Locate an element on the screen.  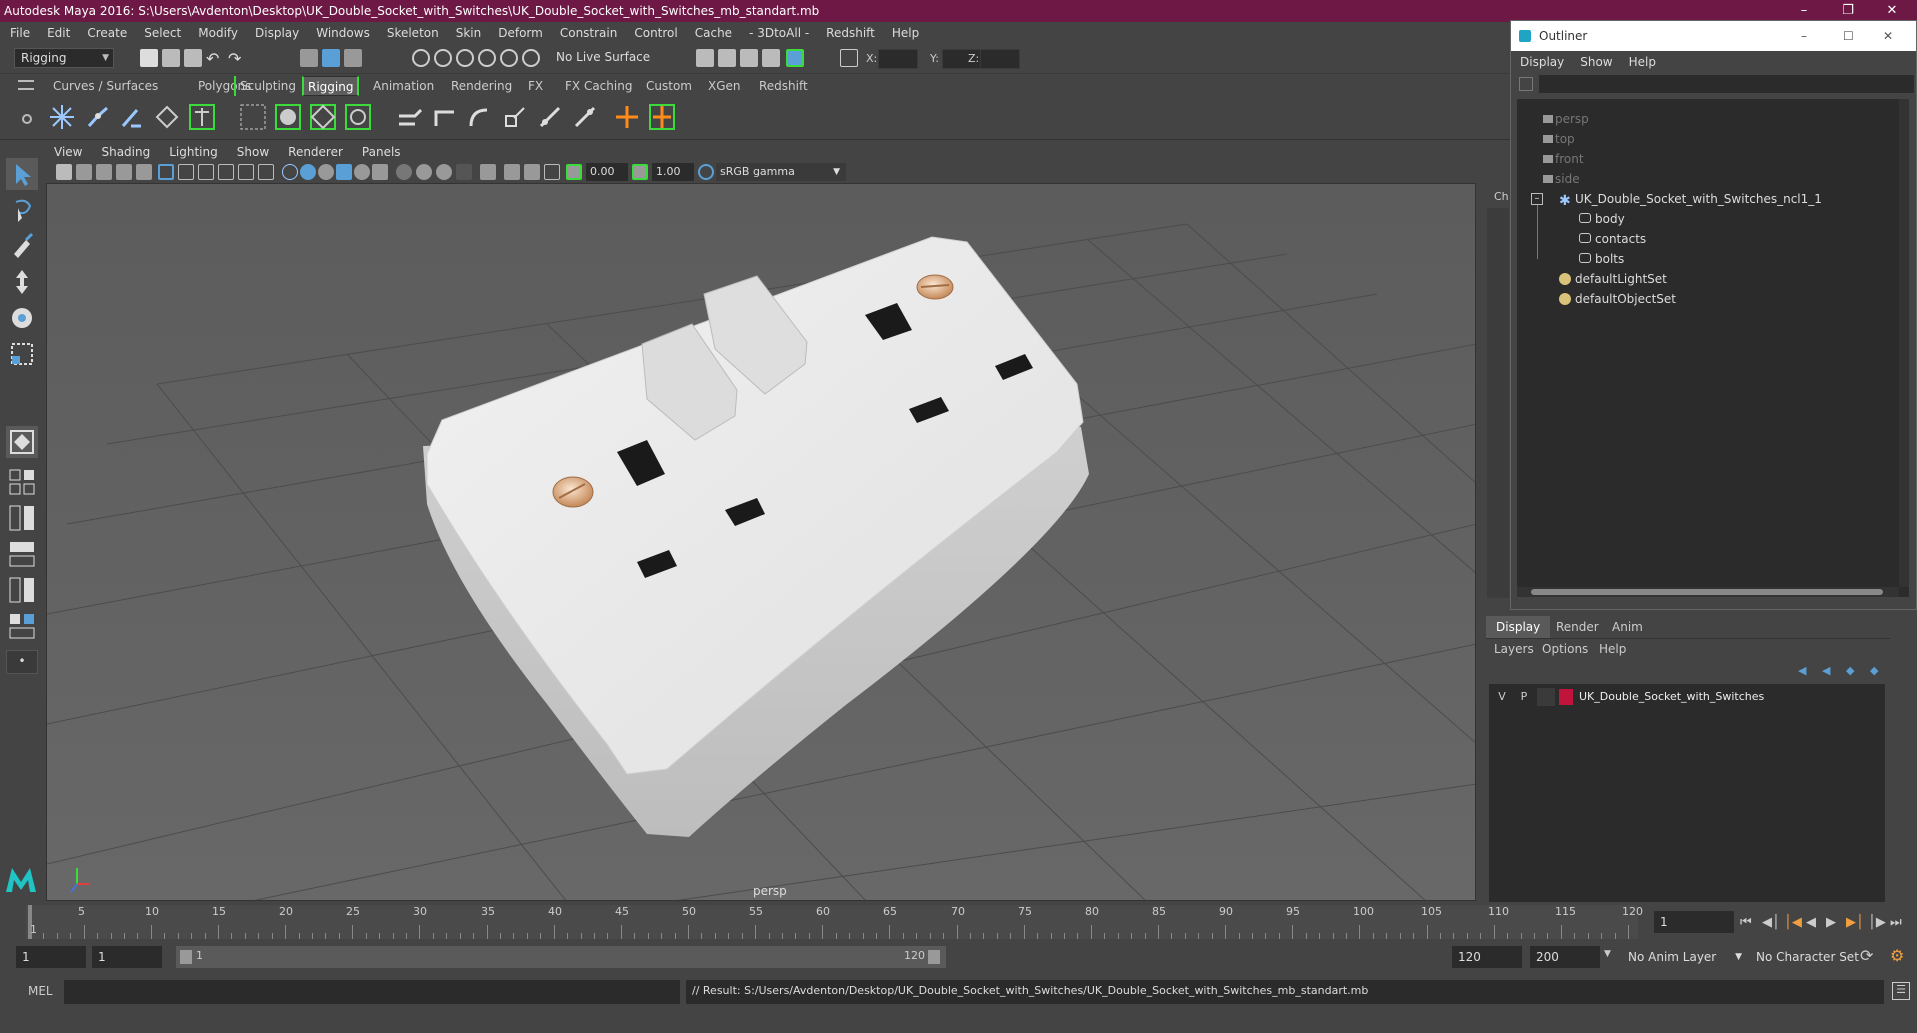
hypershade-icon is located at coordinates (795, 58).